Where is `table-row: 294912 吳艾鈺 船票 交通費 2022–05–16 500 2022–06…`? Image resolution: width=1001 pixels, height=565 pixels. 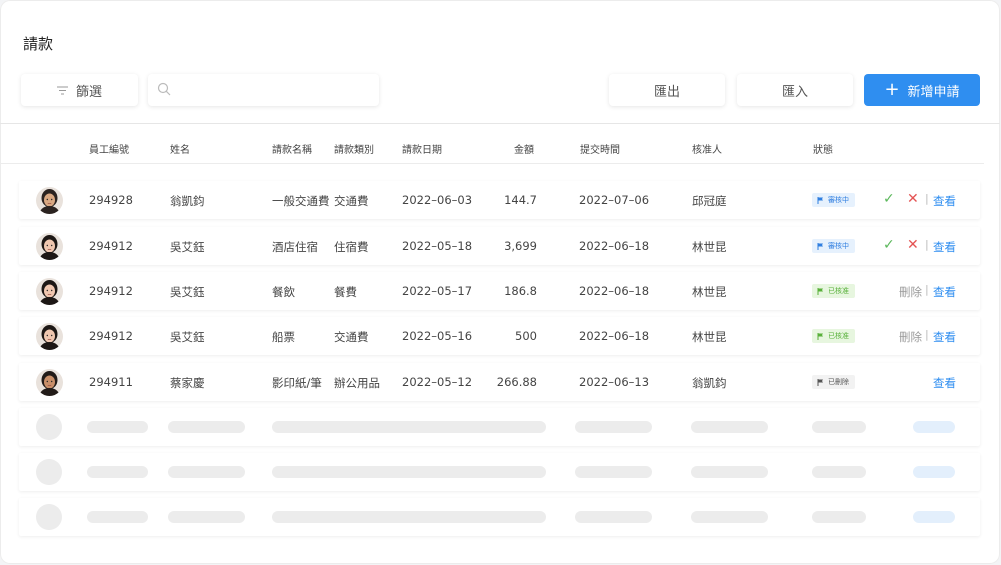
table-row: 294912 吳艾鈺 船票 交通費 2022–05–16 500 2022–06… is located at coordinates (499, 336).